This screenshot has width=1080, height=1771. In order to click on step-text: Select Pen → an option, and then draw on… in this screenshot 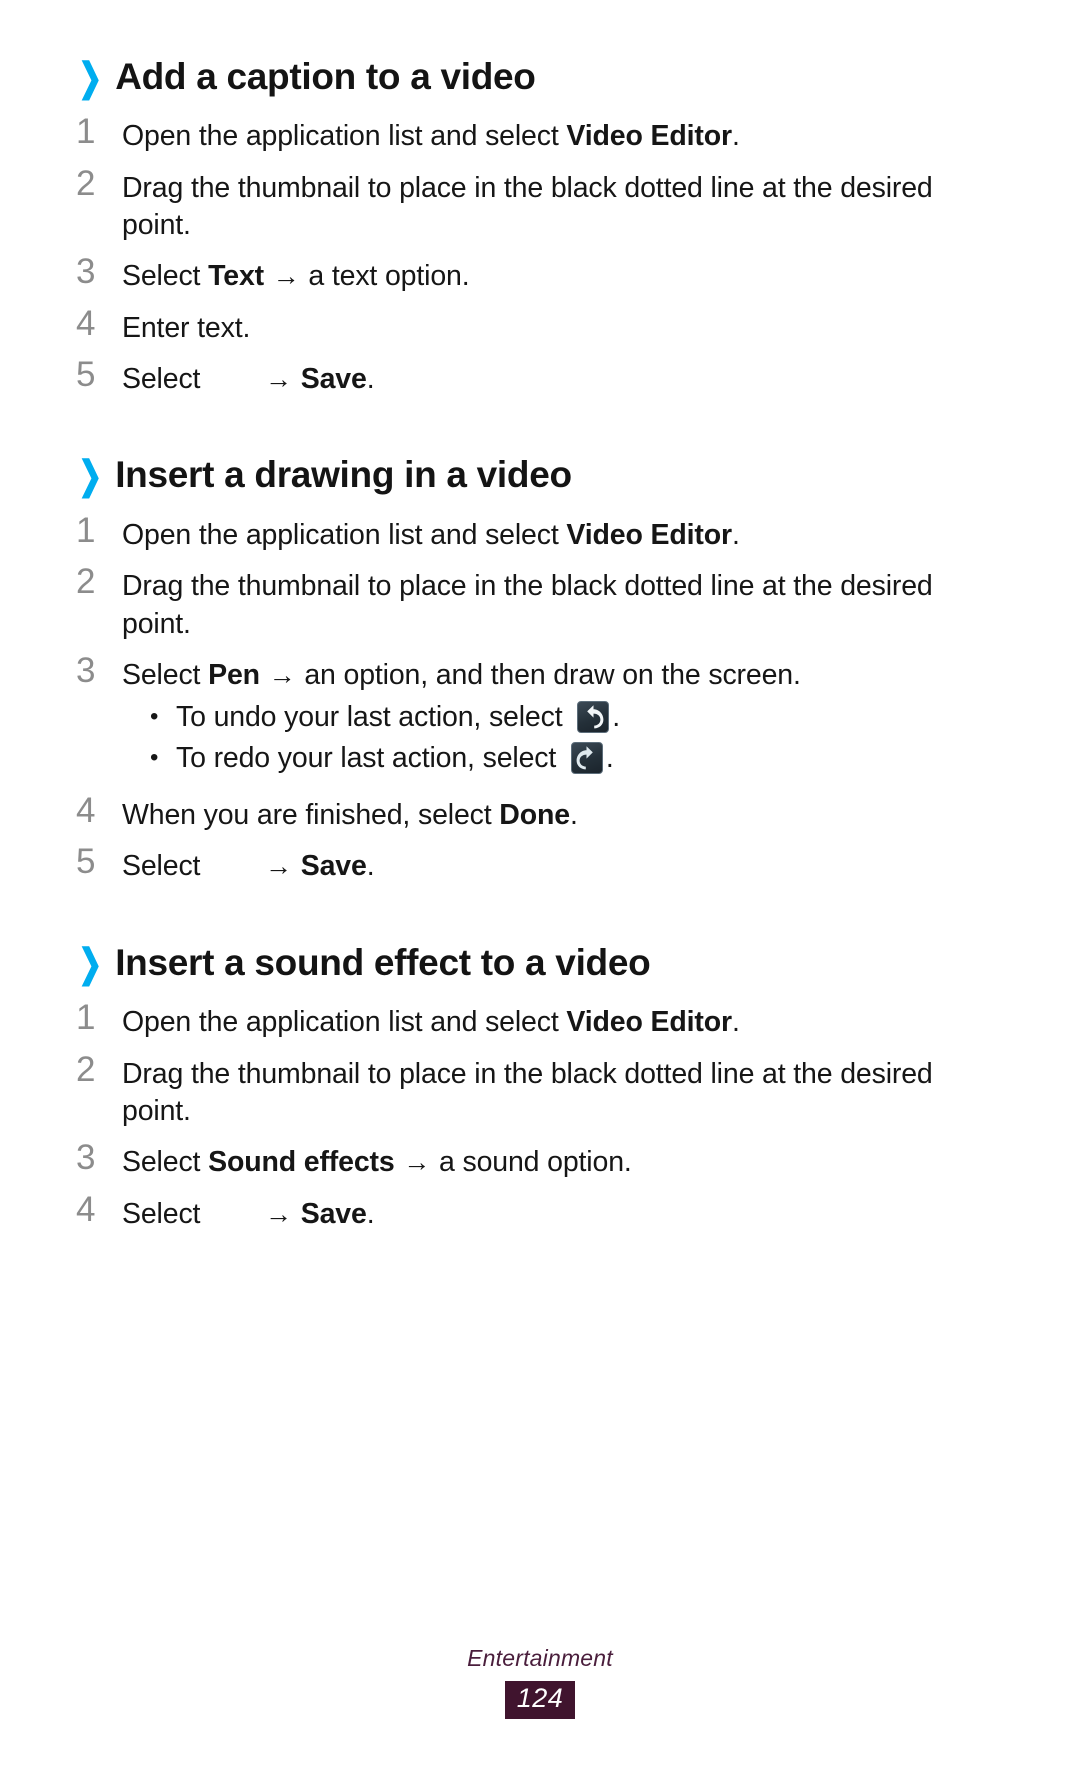, I will do `click(563, 717)`.